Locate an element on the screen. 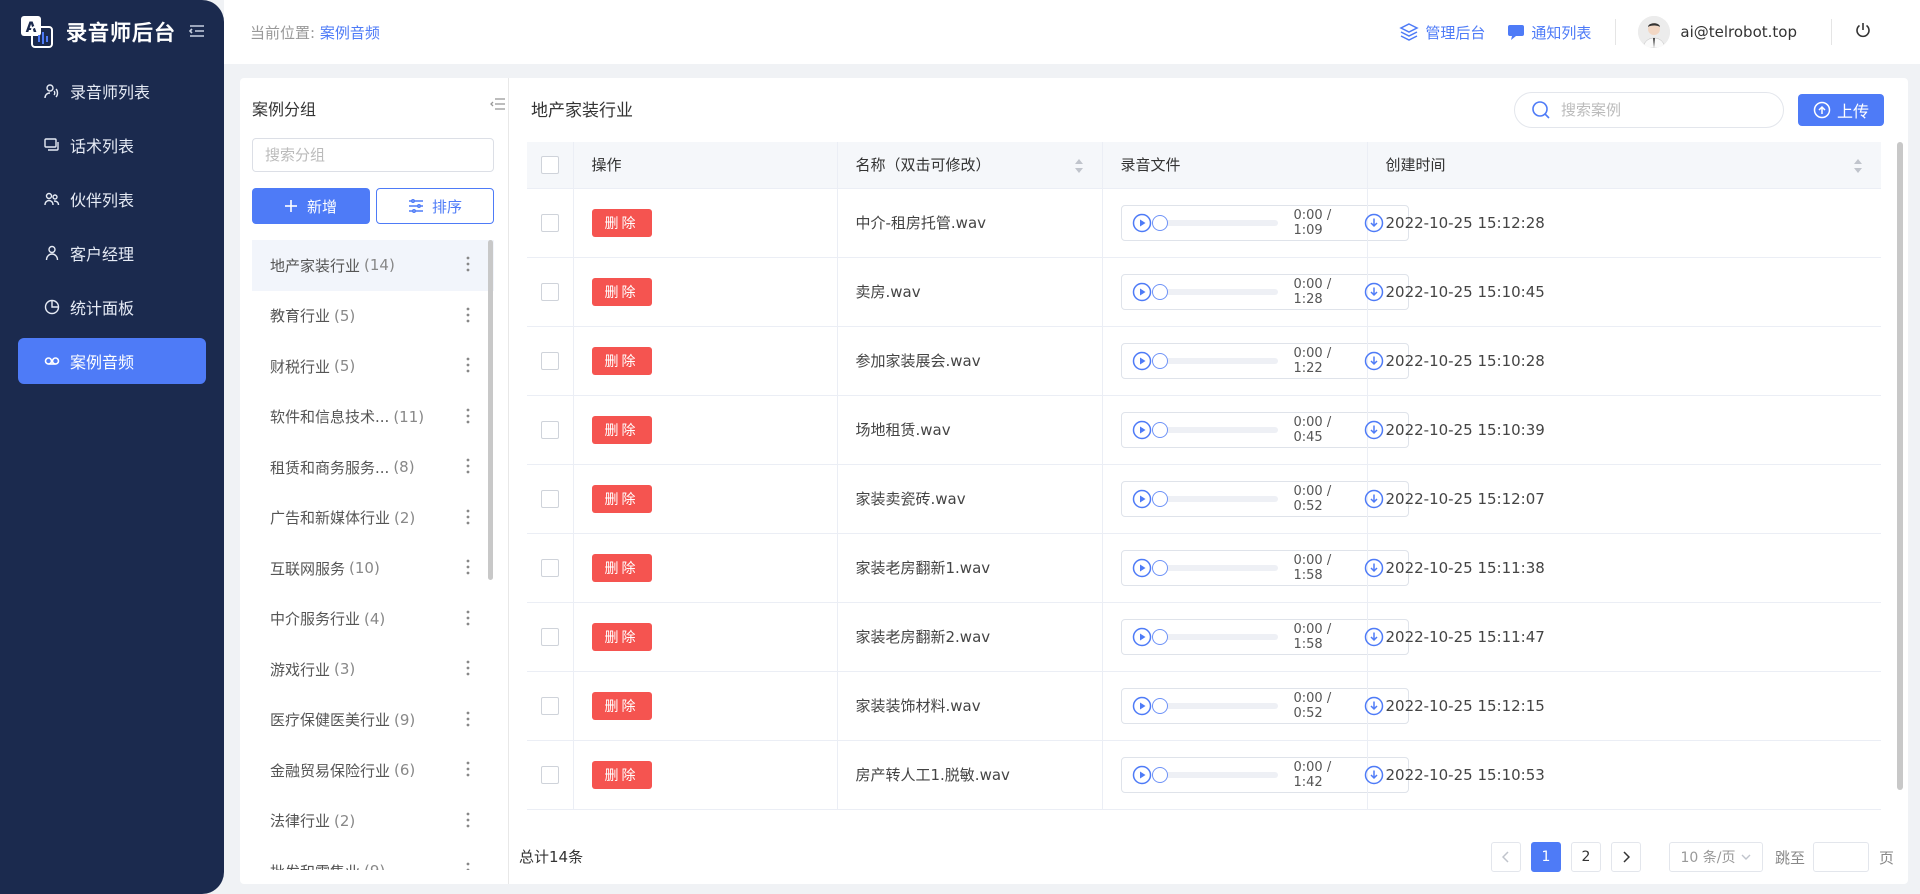  row-name-cell: 家装老房翻新2.wav is located at coordinates (970, 637).